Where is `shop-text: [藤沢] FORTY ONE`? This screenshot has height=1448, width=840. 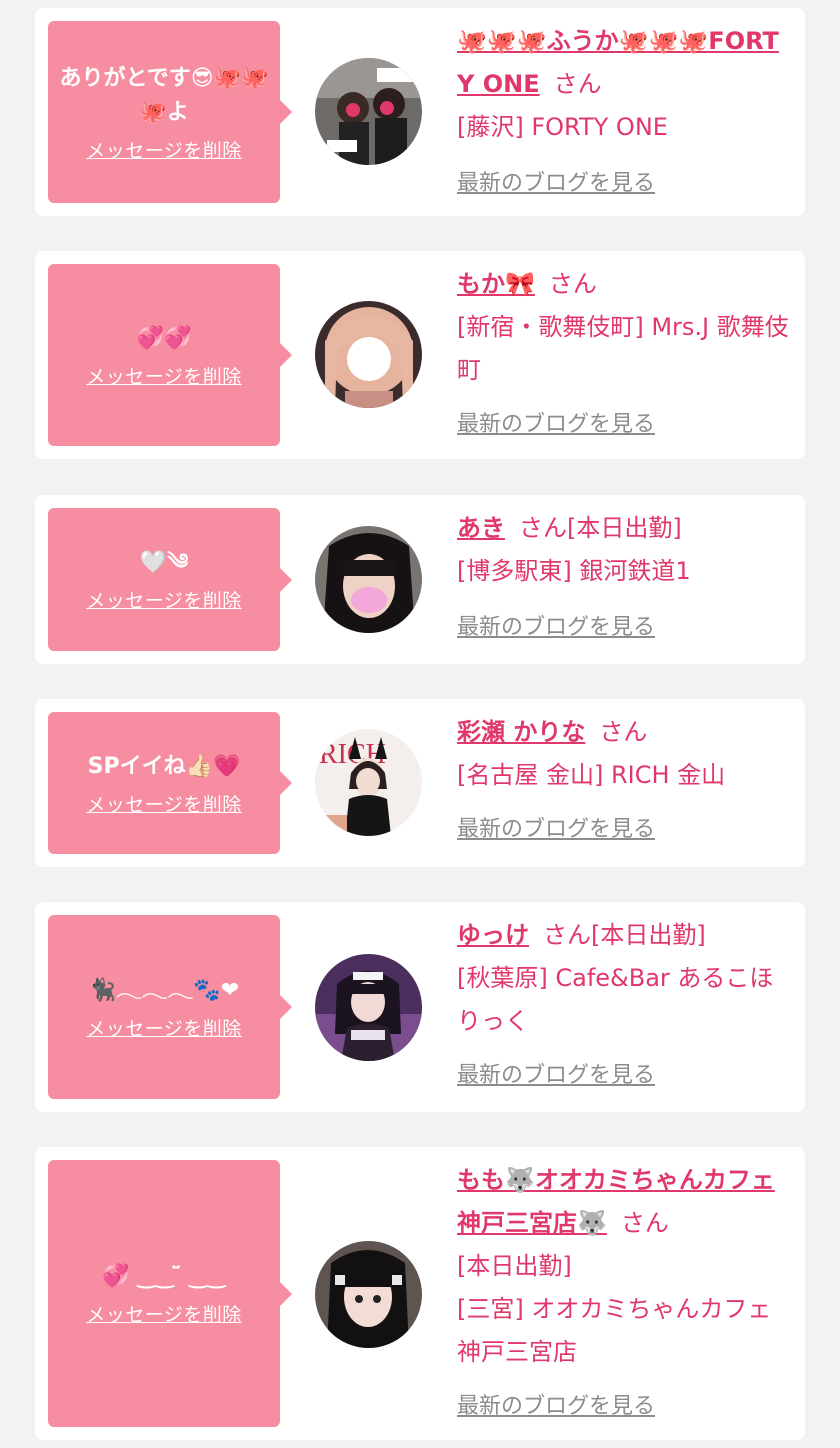 shop-text: [藤沢] FORTY ONE is located at coordinates (562, 127).